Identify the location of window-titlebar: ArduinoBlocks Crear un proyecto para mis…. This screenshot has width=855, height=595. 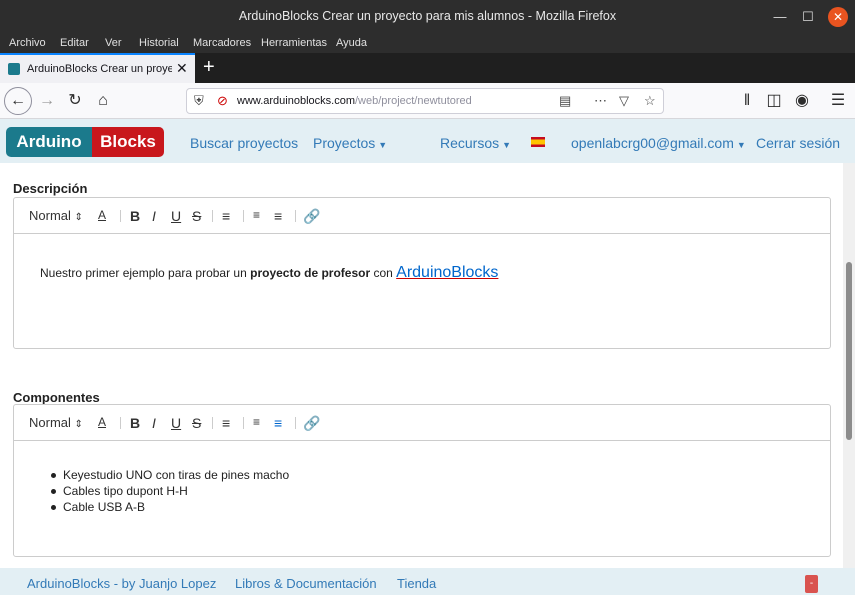
(427, 16).